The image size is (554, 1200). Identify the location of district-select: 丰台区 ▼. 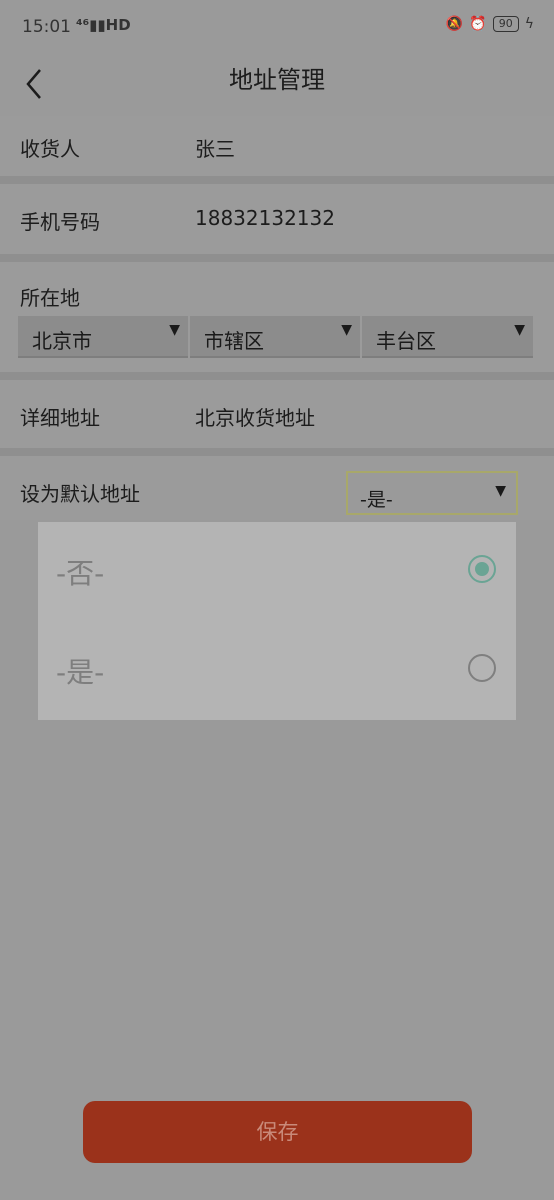
(447, 337).